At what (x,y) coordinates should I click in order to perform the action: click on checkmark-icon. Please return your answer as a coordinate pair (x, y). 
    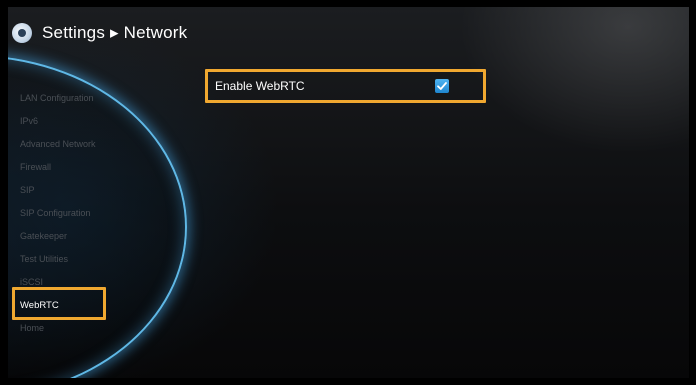
    Looking at the image, I should click on (442, 86).